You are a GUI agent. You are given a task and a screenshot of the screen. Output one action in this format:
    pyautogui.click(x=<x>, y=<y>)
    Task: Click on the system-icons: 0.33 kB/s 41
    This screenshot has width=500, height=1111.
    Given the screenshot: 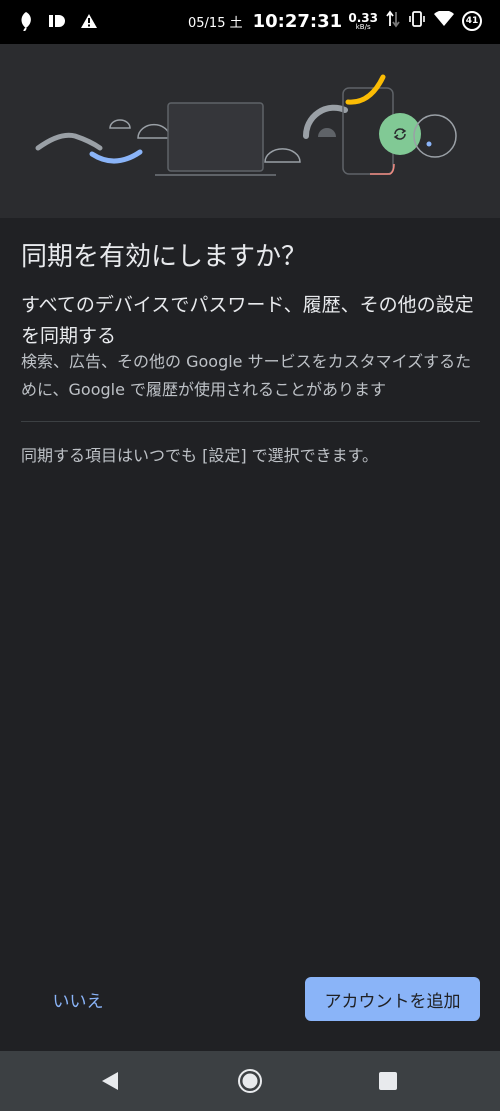 What is the action you would take?
    pyautogui.click(x=415, y=21)
    